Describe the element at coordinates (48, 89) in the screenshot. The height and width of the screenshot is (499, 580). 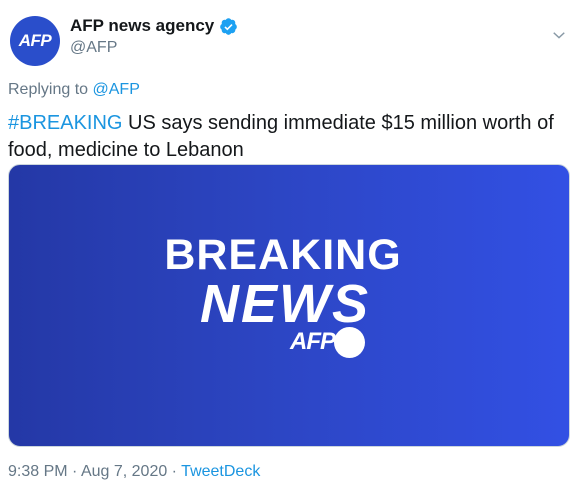
I see `replying-to-label: Replying to` at that location.